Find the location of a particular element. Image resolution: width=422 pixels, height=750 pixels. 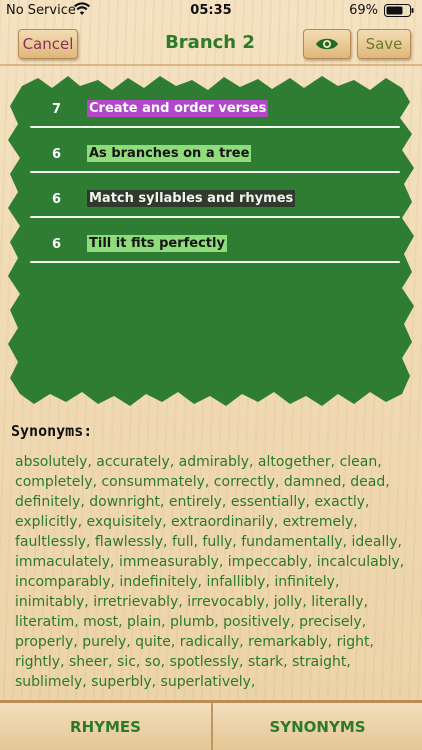

bottom-tab-bar: RHYMES SYNONYMS is located at coordinates (211, 725).